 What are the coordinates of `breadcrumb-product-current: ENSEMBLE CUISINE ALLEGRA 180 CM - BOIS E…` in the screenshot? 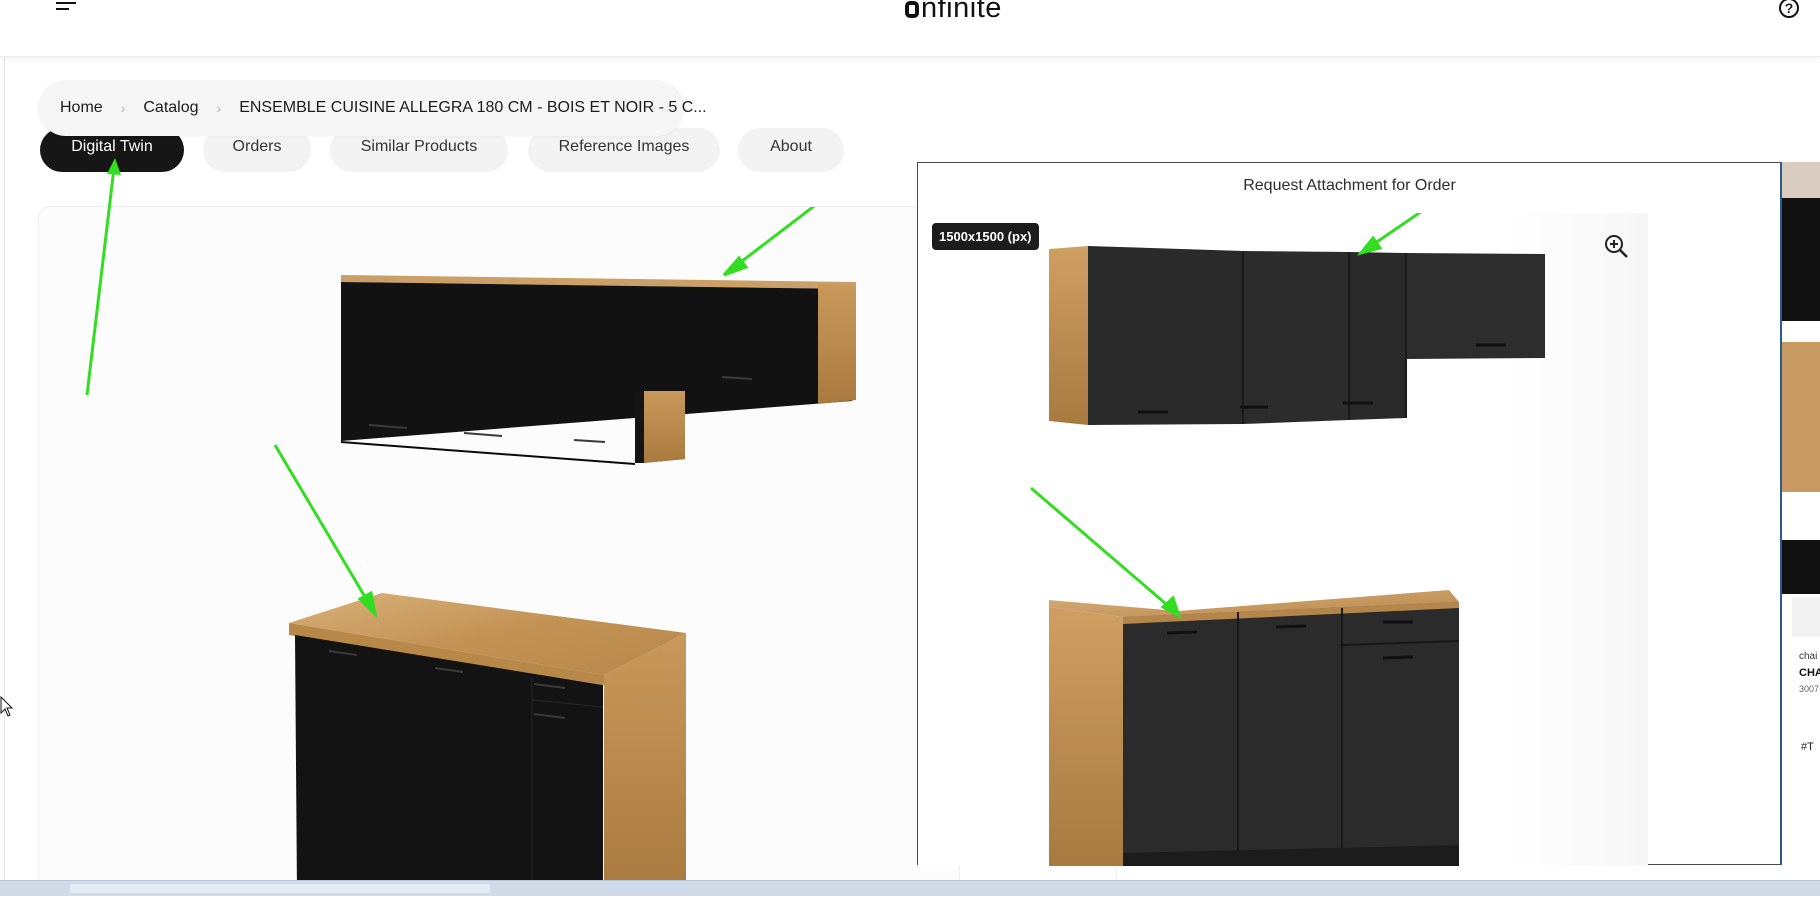 It's located at (473, 107).